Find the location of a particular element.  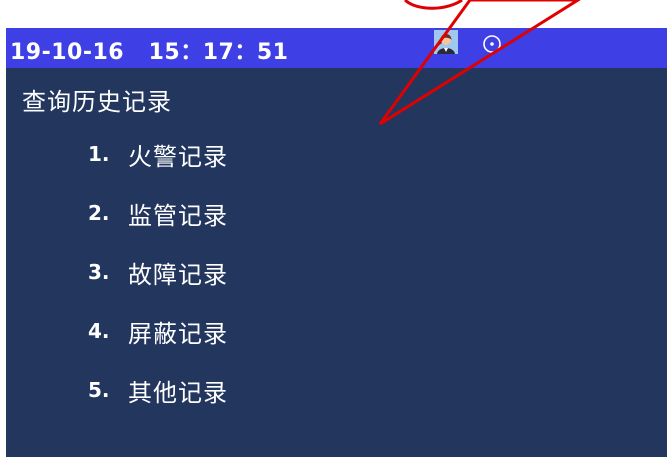

menu-item-other-records: 5. 其他记录 is located at coordinates (158, 390).